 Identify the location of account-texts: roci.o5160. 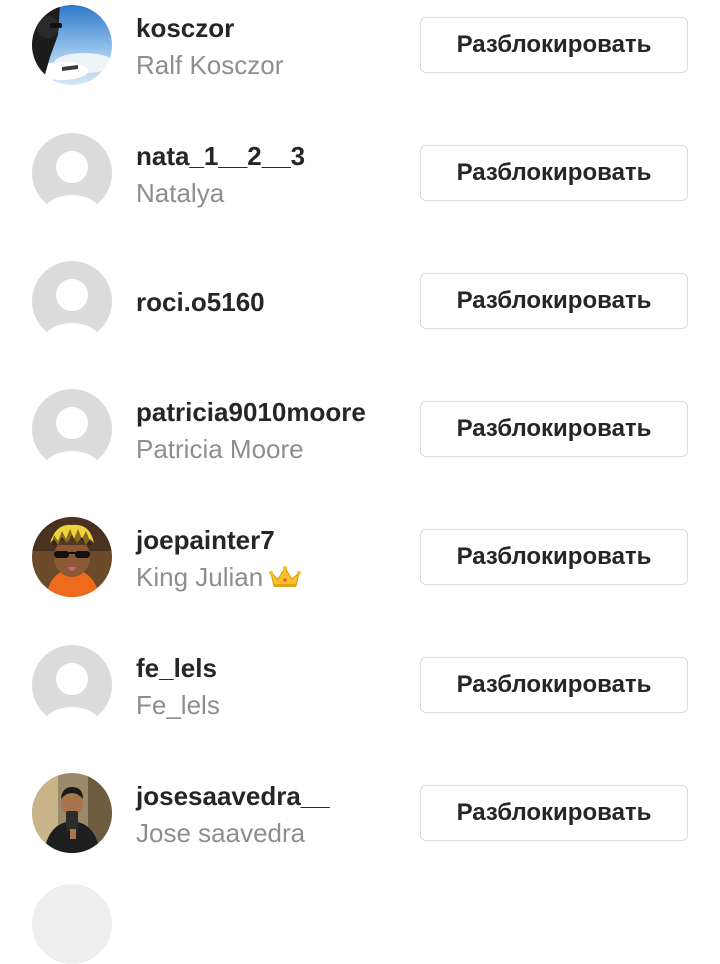
(271, 302).